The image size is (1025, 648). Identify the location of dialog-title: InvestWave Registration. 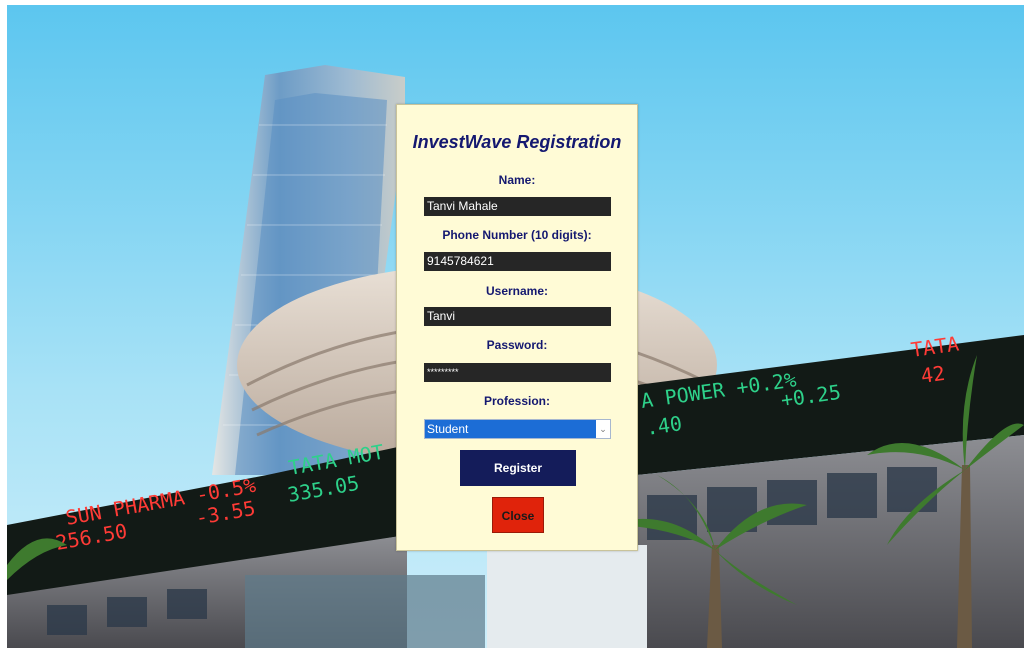
(517, 142).